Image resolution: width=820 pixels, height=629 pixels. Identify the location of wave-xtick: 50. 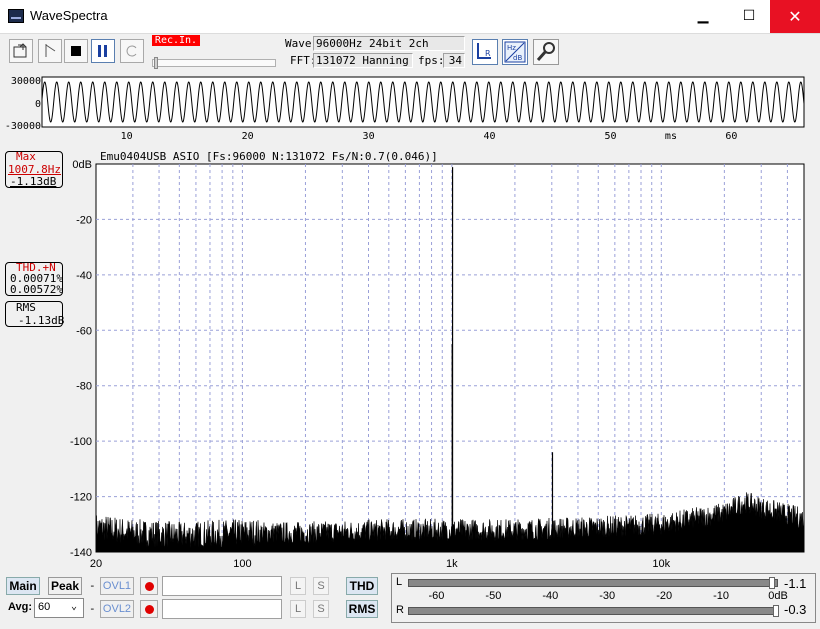
(610, 136).